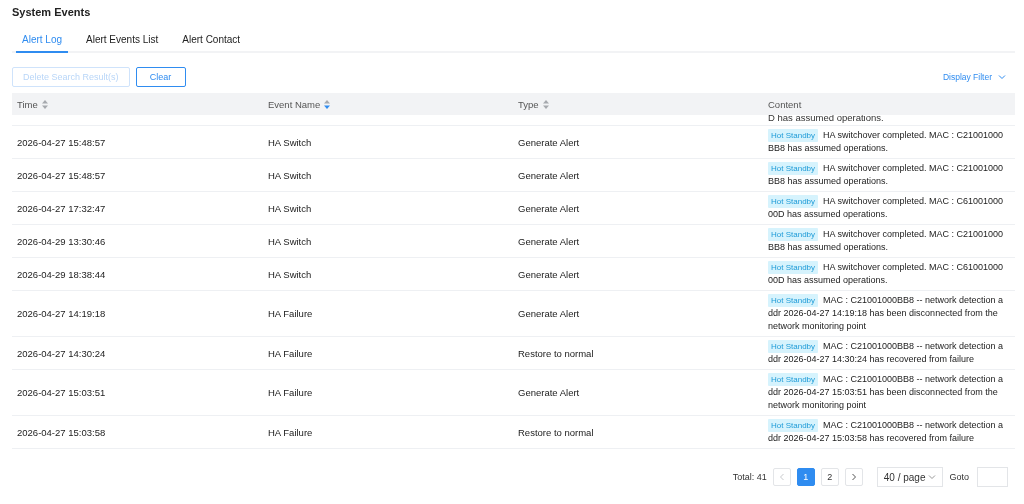  What do you see at coordinates (61, 353) in the screenshot?
I see `table-cell: 2026-04-27 14:30:24` at bounding box center [61, 353].